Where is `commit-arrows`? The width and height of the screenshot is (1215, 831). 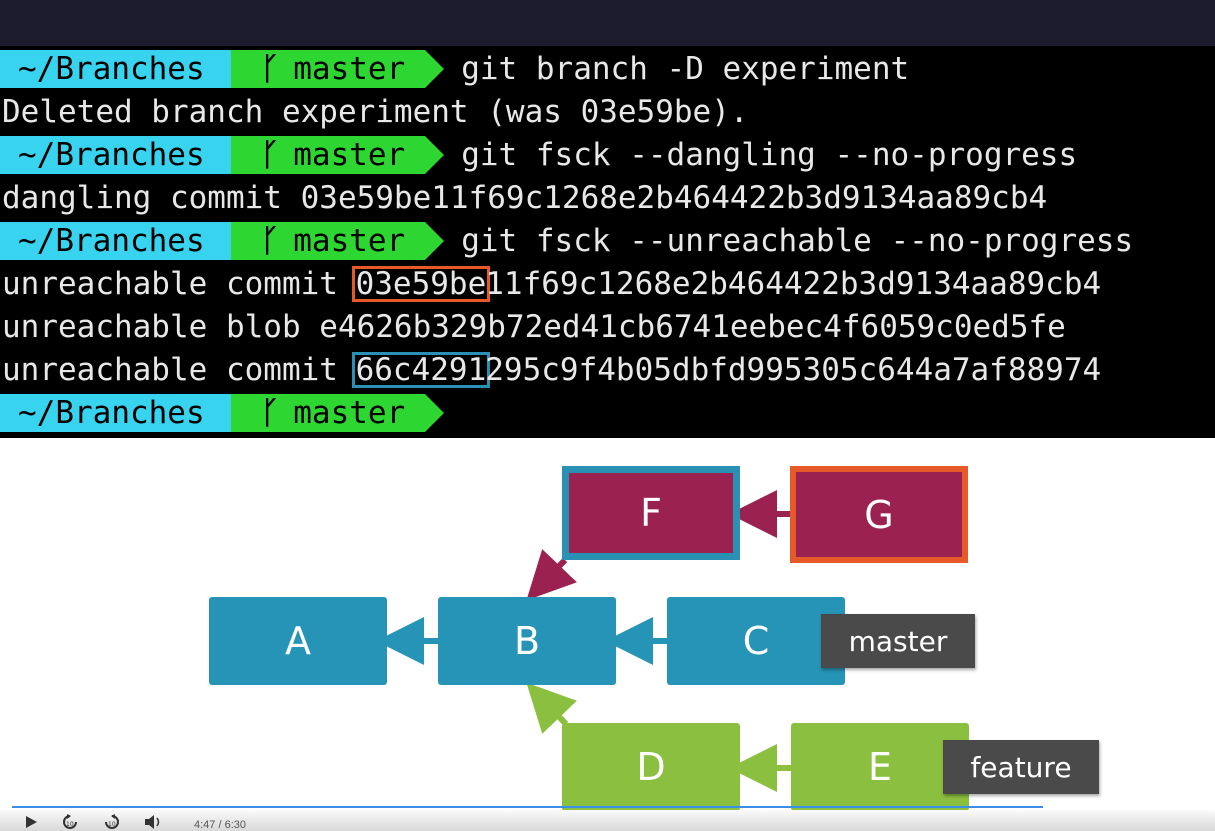 commit-arrows is located at coordinates (583, 641).